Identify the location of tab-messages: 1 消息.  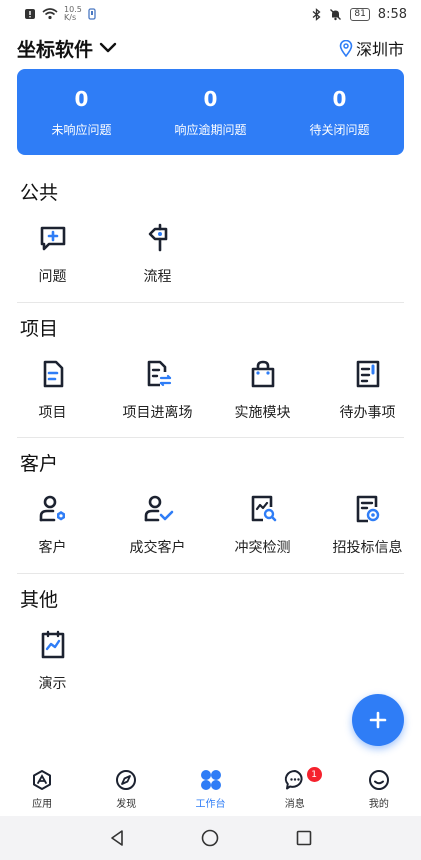
(295, 788).